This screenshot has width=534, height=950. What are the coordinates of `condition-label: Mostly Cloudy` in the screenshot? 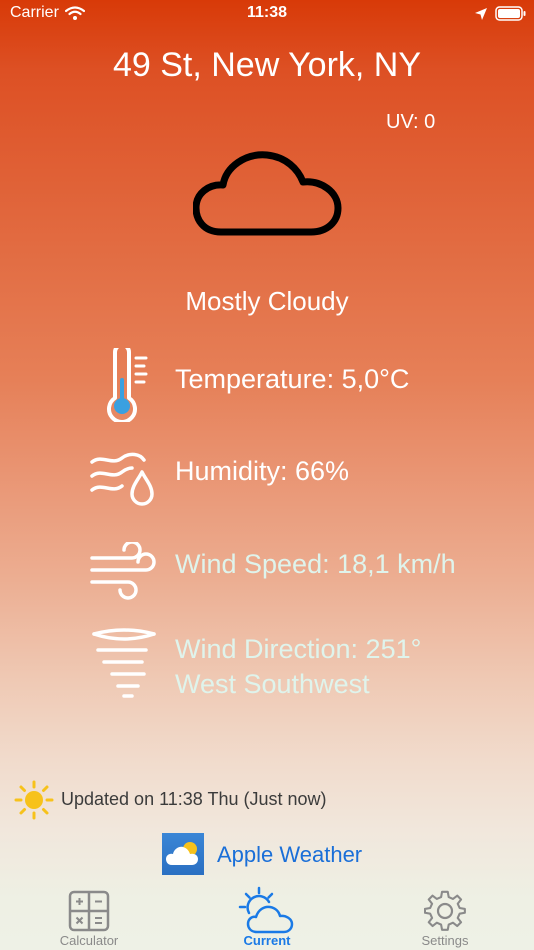 It's located at (267, 301).